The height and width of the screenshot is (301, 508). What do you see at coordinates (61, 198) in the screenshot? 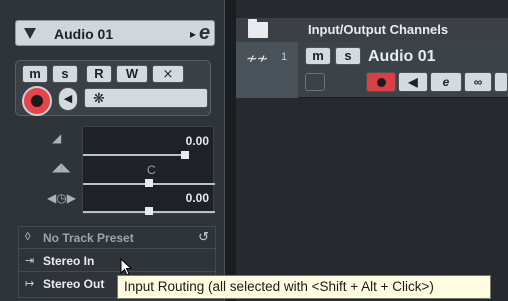
I see `delay-icon: ◀◷▶` at bounding box center [61, 198].